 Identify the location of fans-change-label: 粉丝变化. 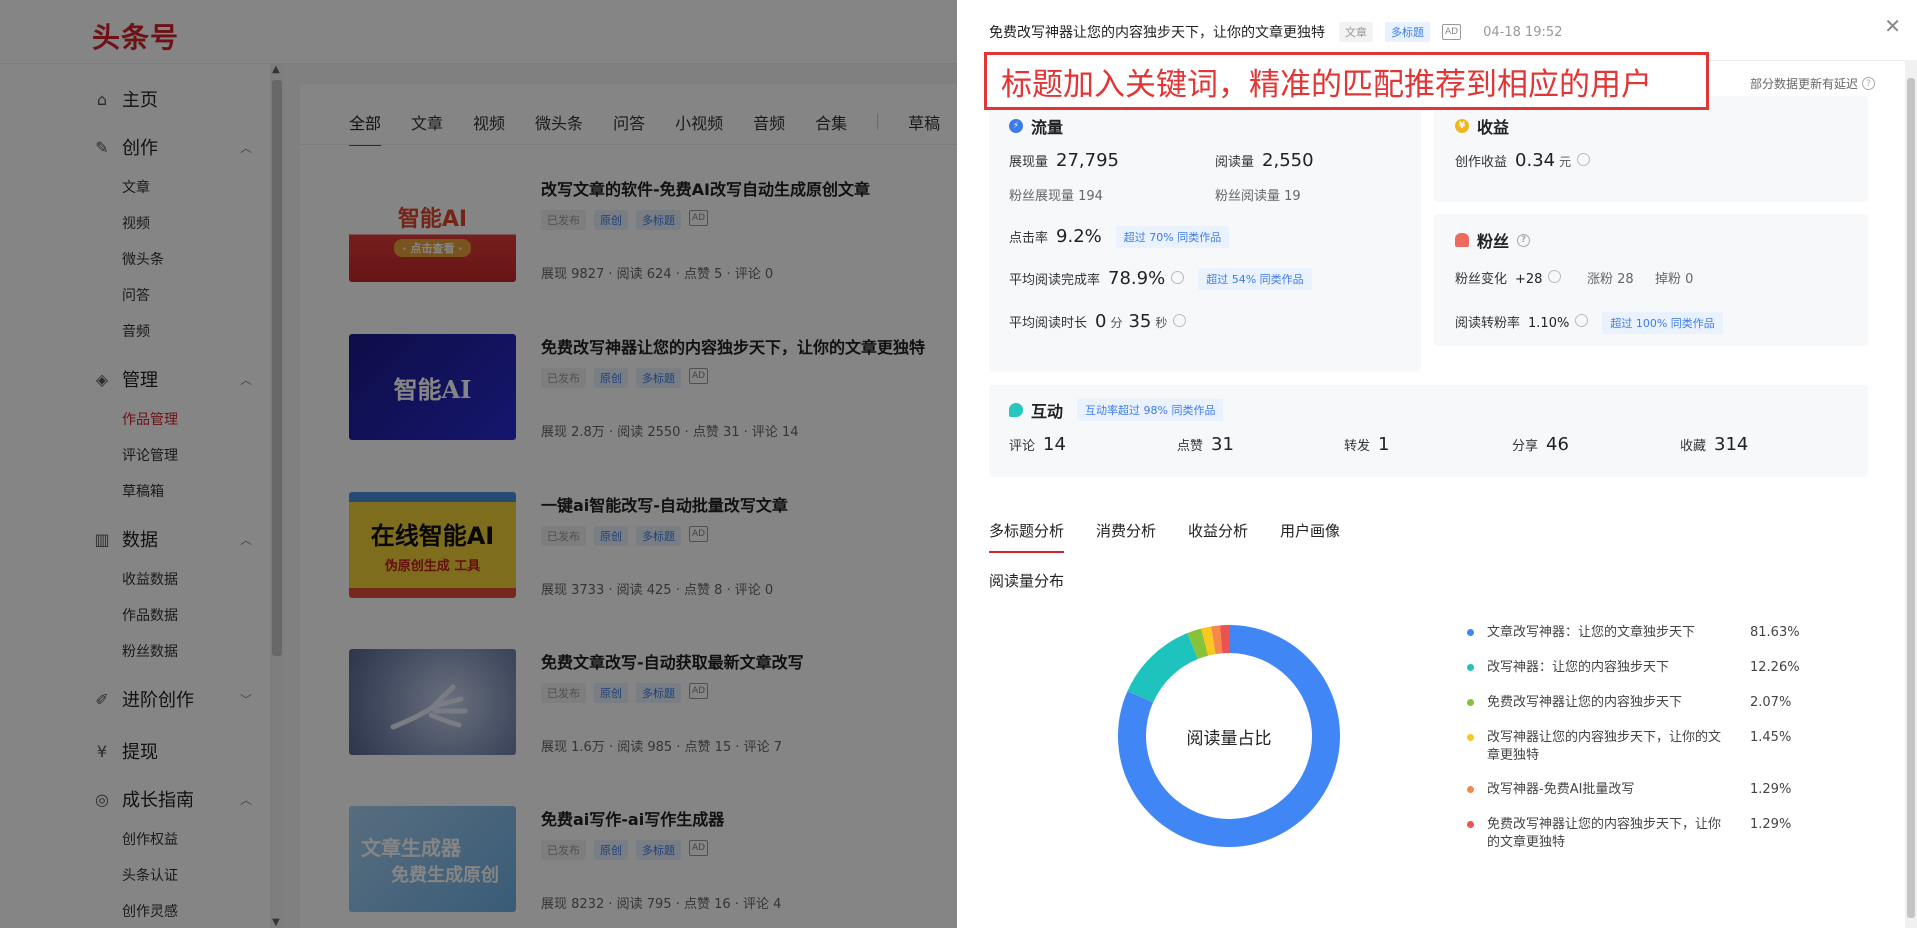
(1481, 279).